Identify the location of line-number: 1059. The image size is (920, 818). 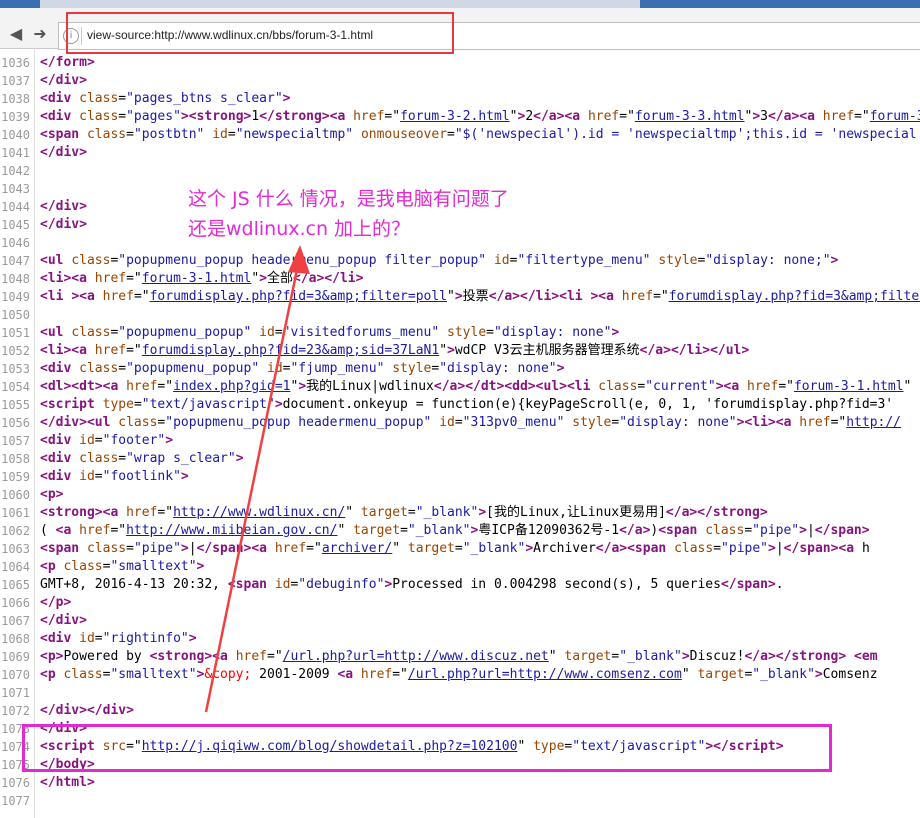
(15, 477).